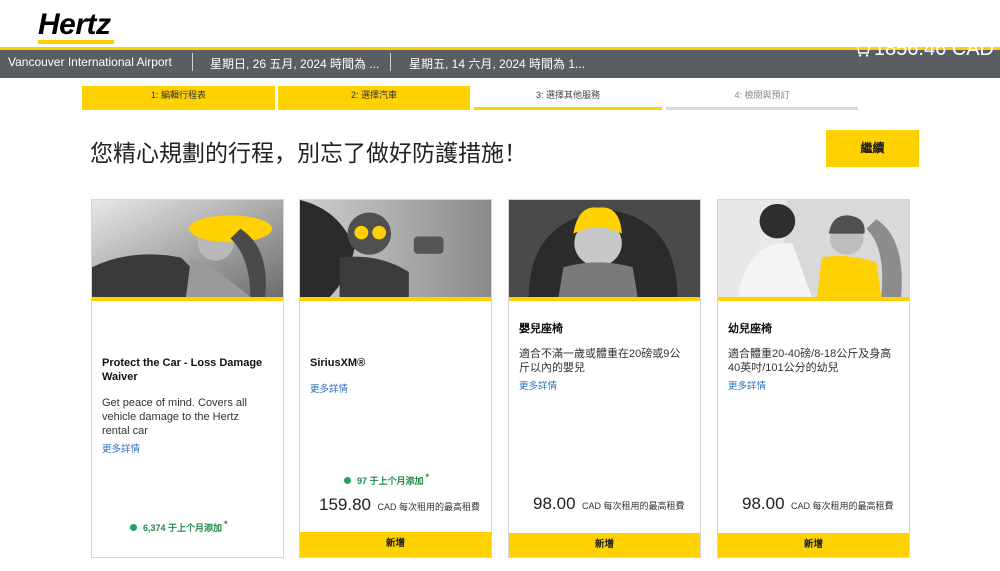 The image size is (1000, 571). What do you see at coordinates (374, 98) in the screenshot?
I see `step-select-car: 2: 選擇汽車` at bounding box center [374, 98].